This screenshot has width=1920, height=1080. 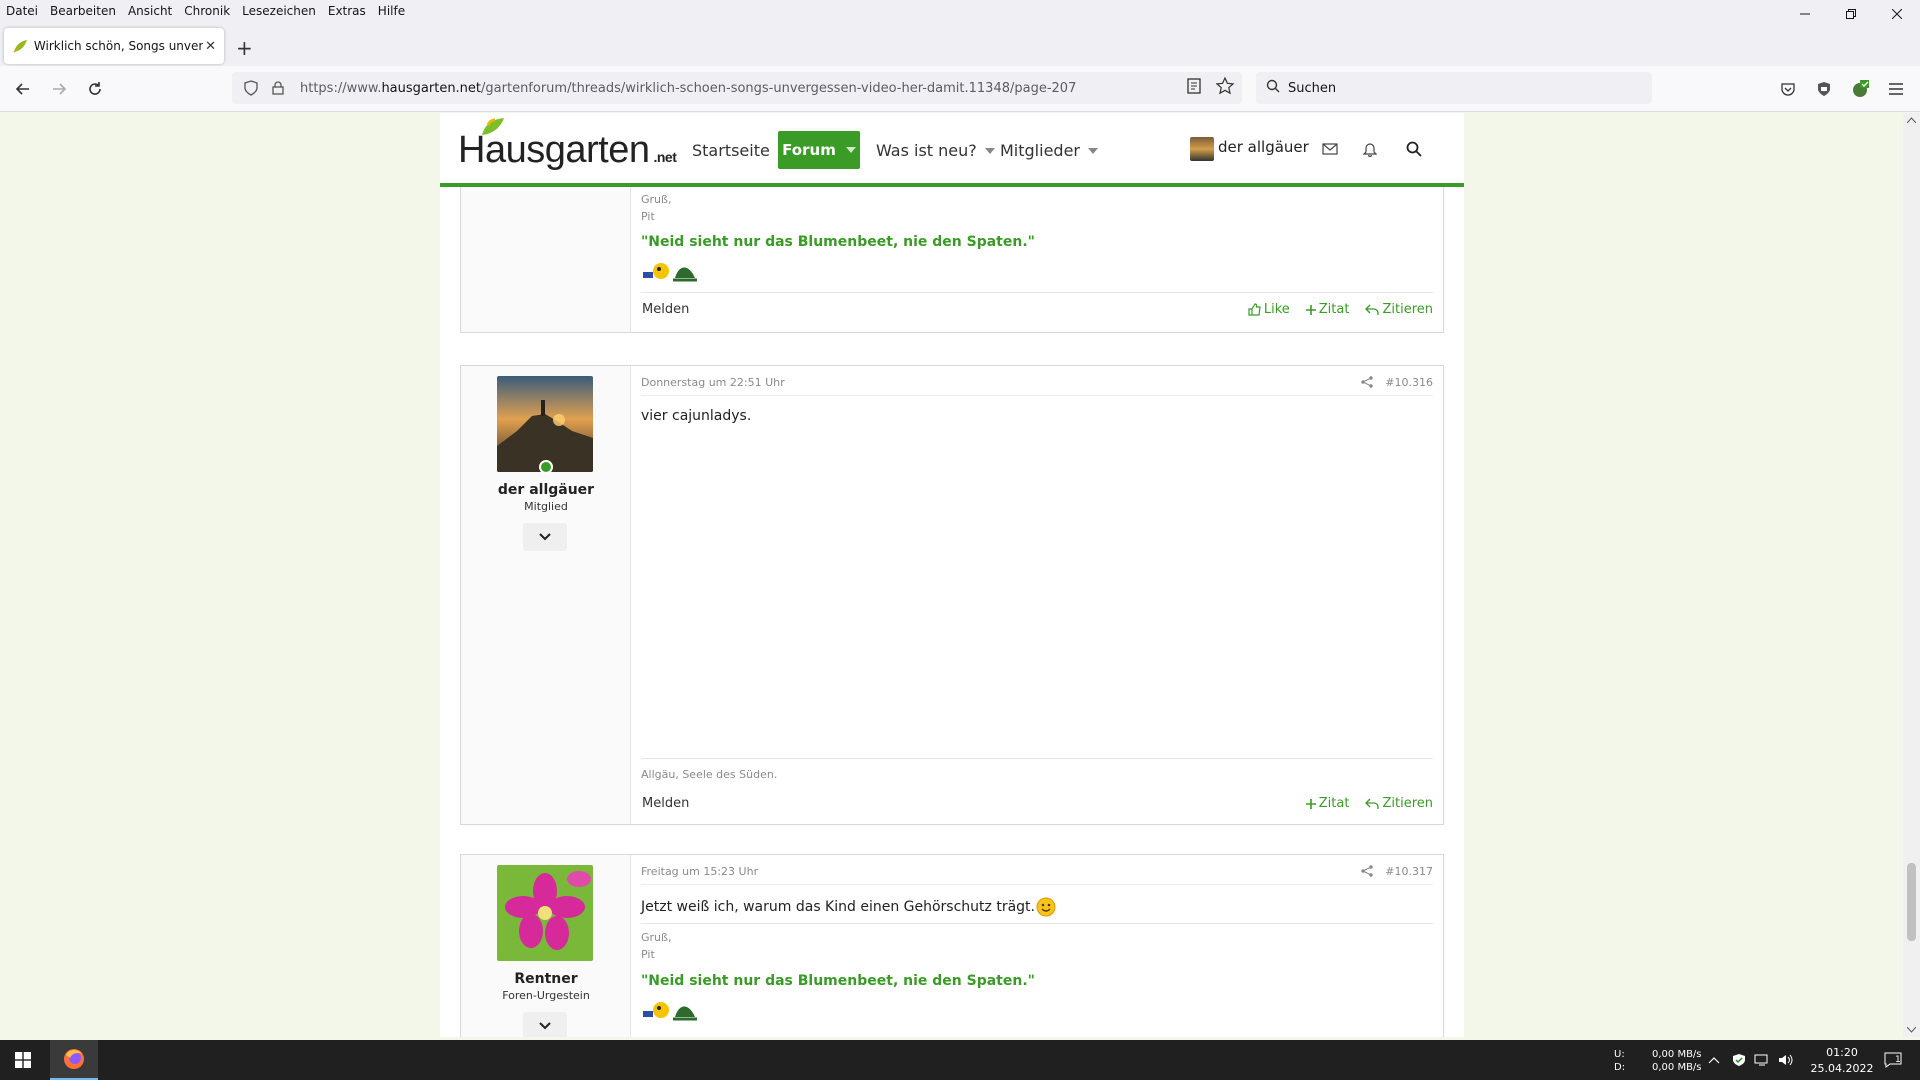 What do you see at coordinates (1037, 874) in the screenshot?
I see `post-10317-header: Freitag um 15:23 Uhr #10.317` at bounding box center [1037, 874].